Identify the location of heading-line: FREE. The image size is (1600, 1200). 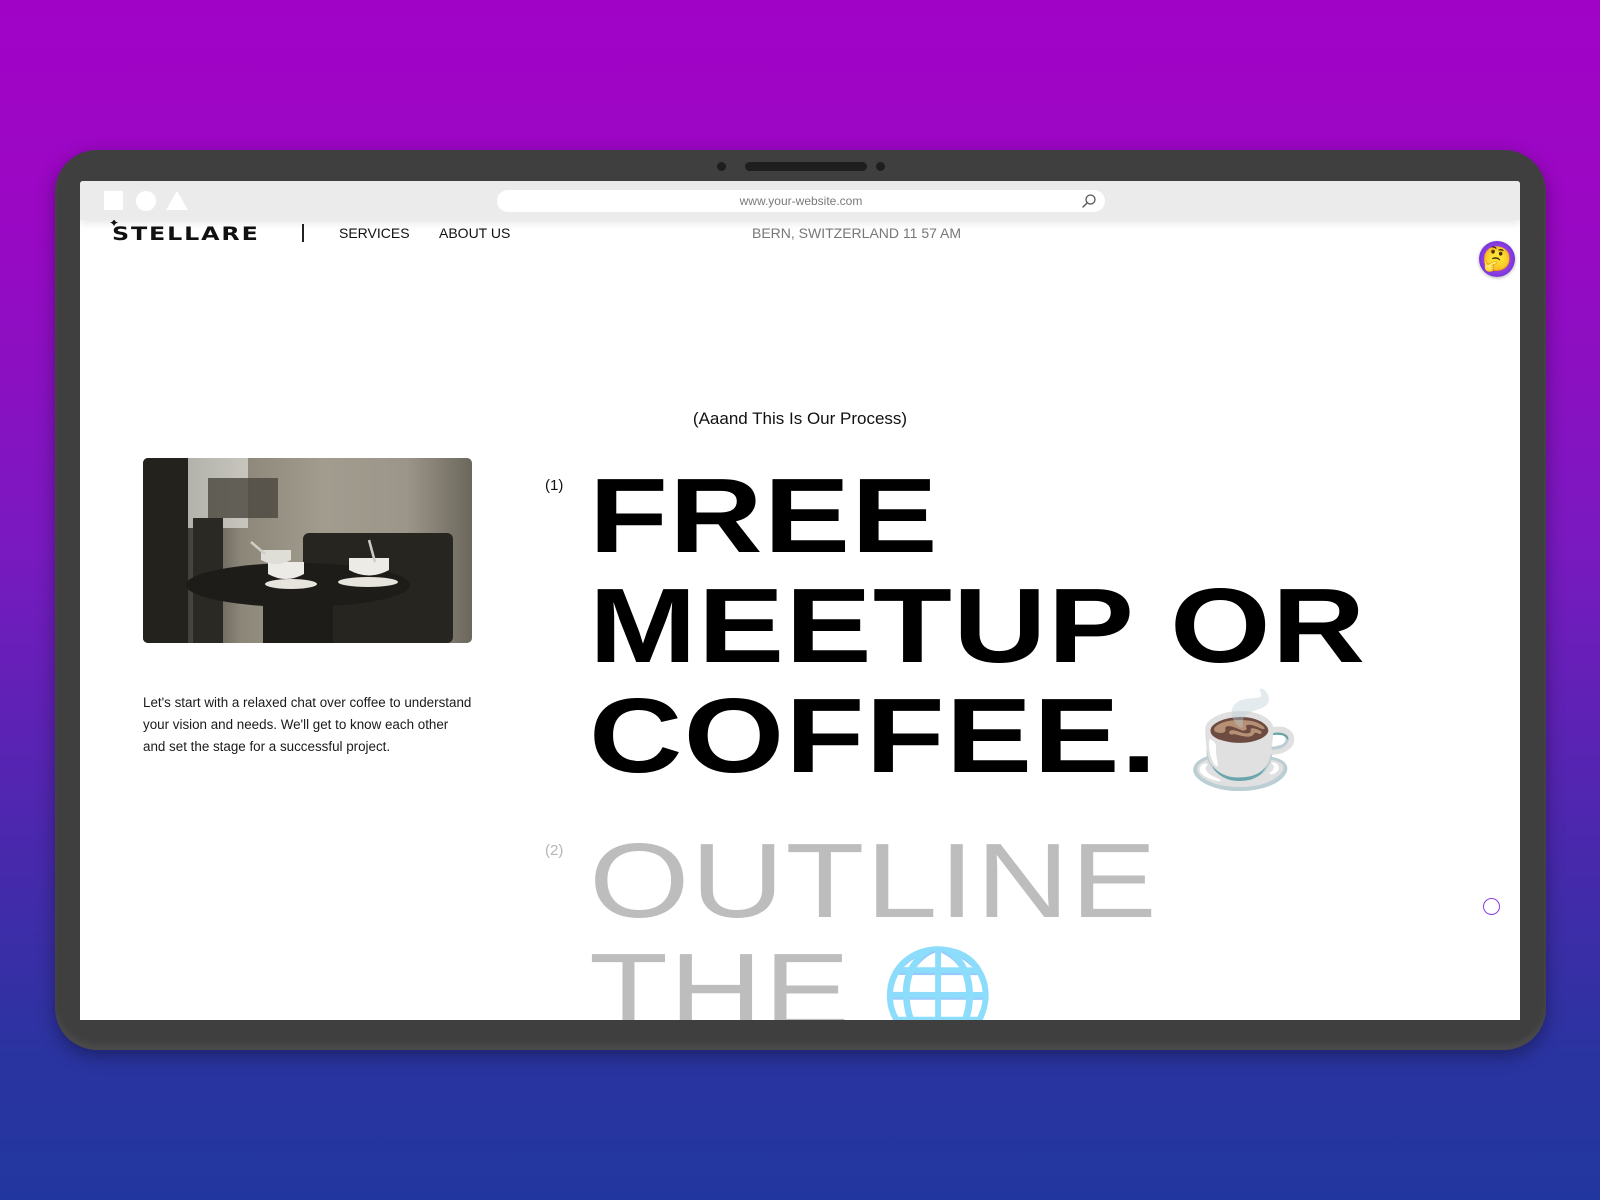
(764, 516).